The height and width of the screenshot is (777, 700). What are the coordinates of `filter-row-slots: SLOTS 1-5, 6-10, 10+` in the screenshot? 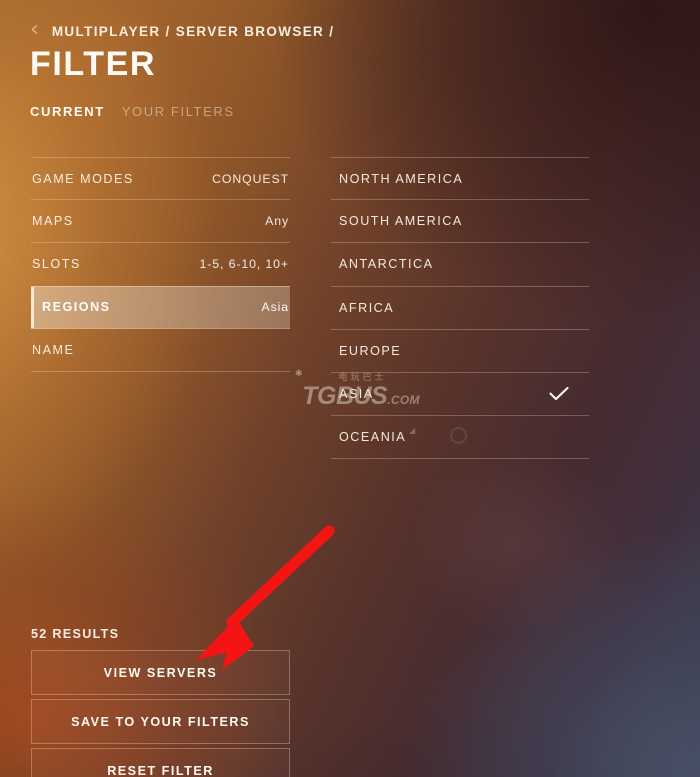 It's located at (160, 265).